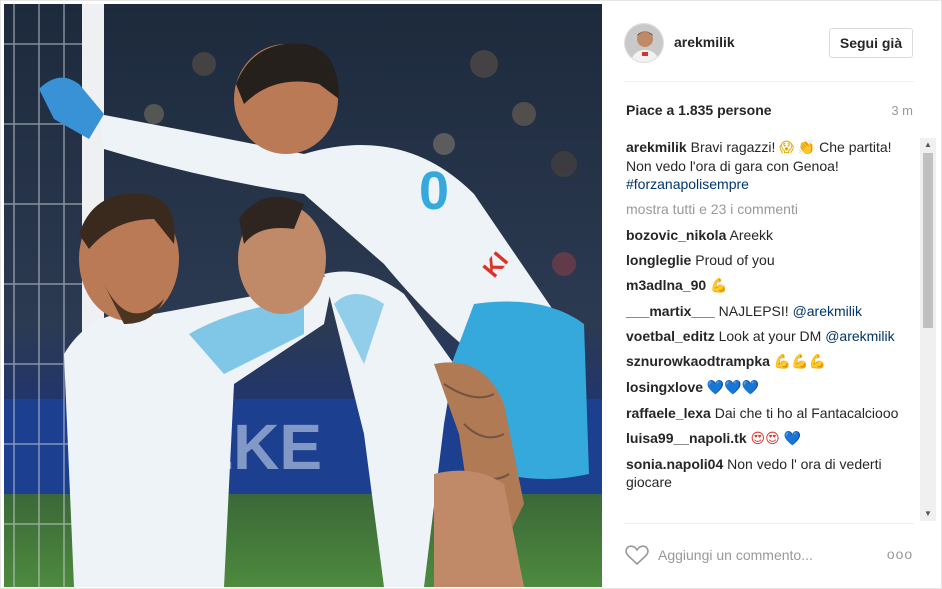 The width and height of the screenshot is (942, 589). I want to click on scrollbar-thumb, so click(928, 240).